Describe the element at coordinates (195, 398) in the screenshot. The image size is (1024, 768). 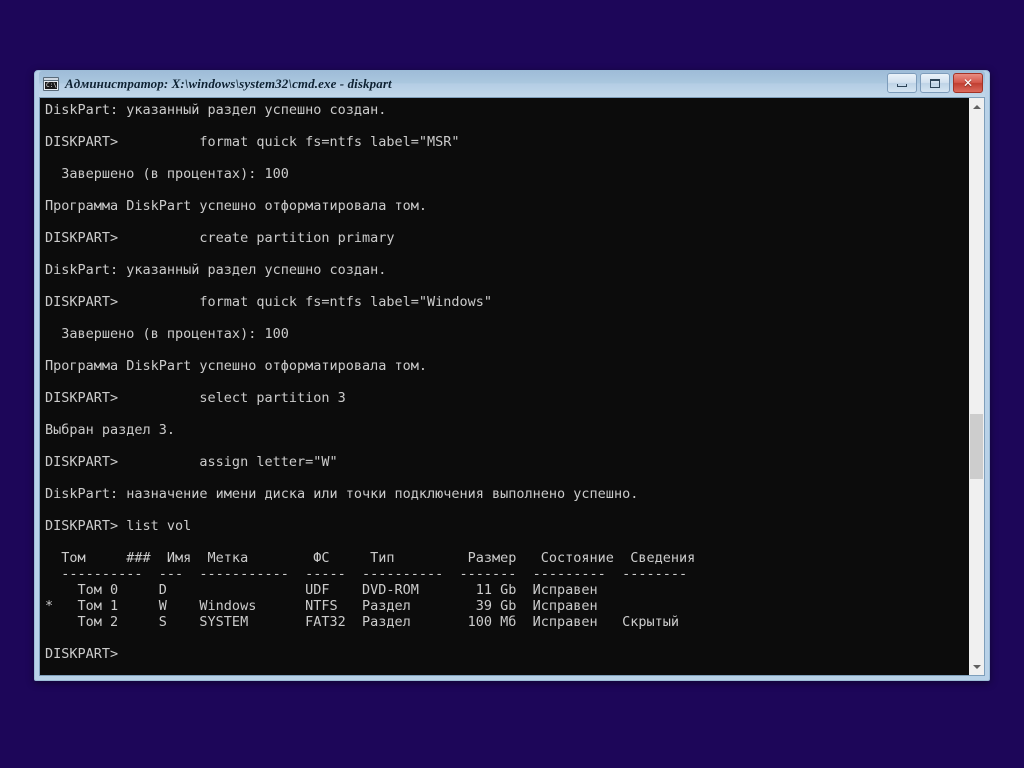
I see `console-line: DISKPART> select partition 3` at that location.